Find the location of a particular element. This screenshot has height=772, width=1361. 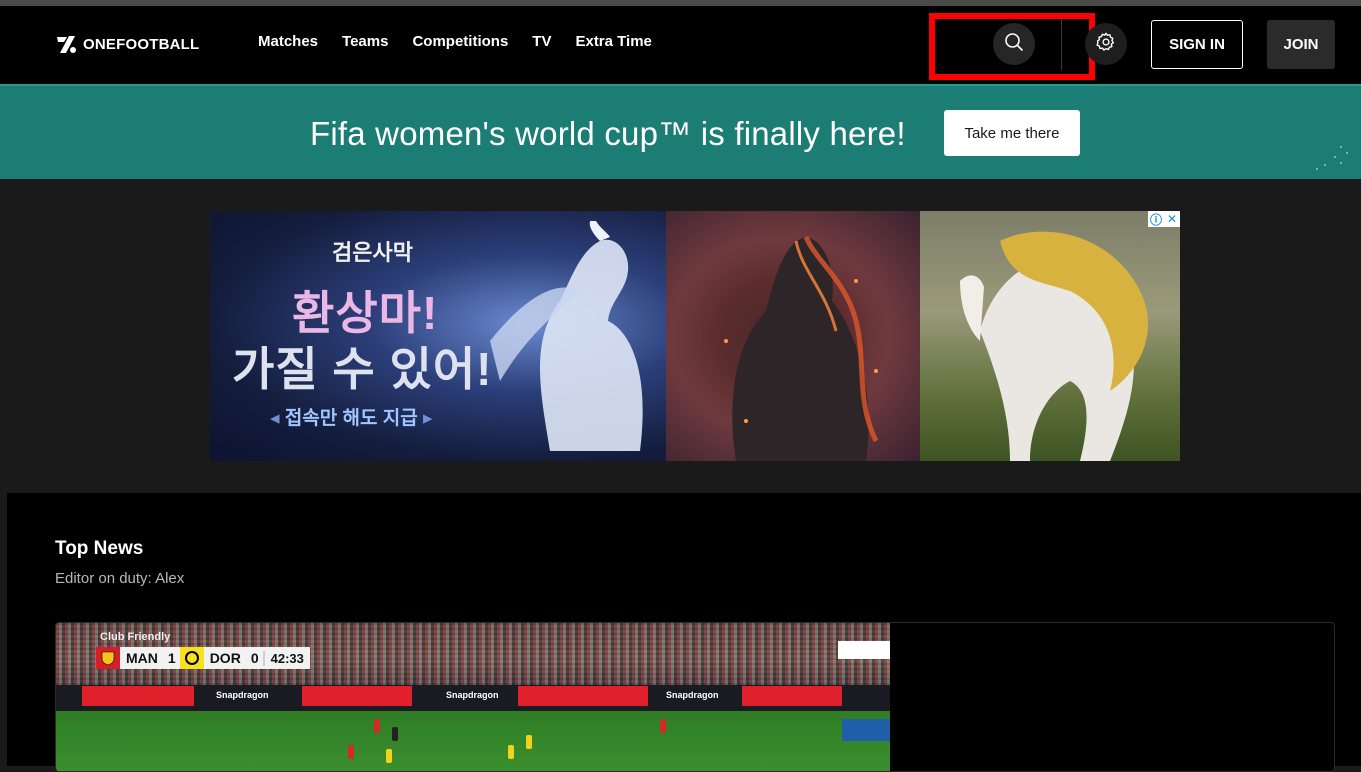

bvb-crest-icon is located at coordinates (191, 658).